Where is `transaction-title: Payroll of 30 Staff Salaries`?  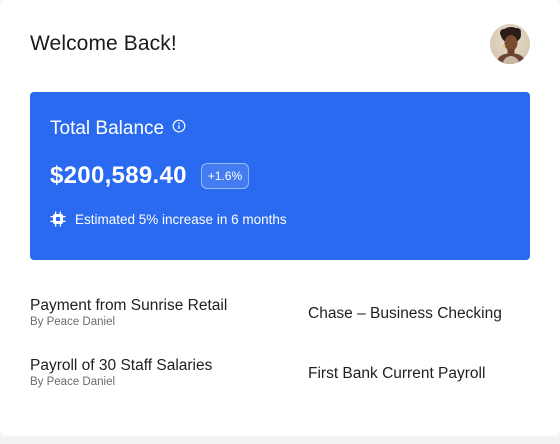
transaction-title: Payroll of 30 Staff Salaries is located at coordinates (121, 365).